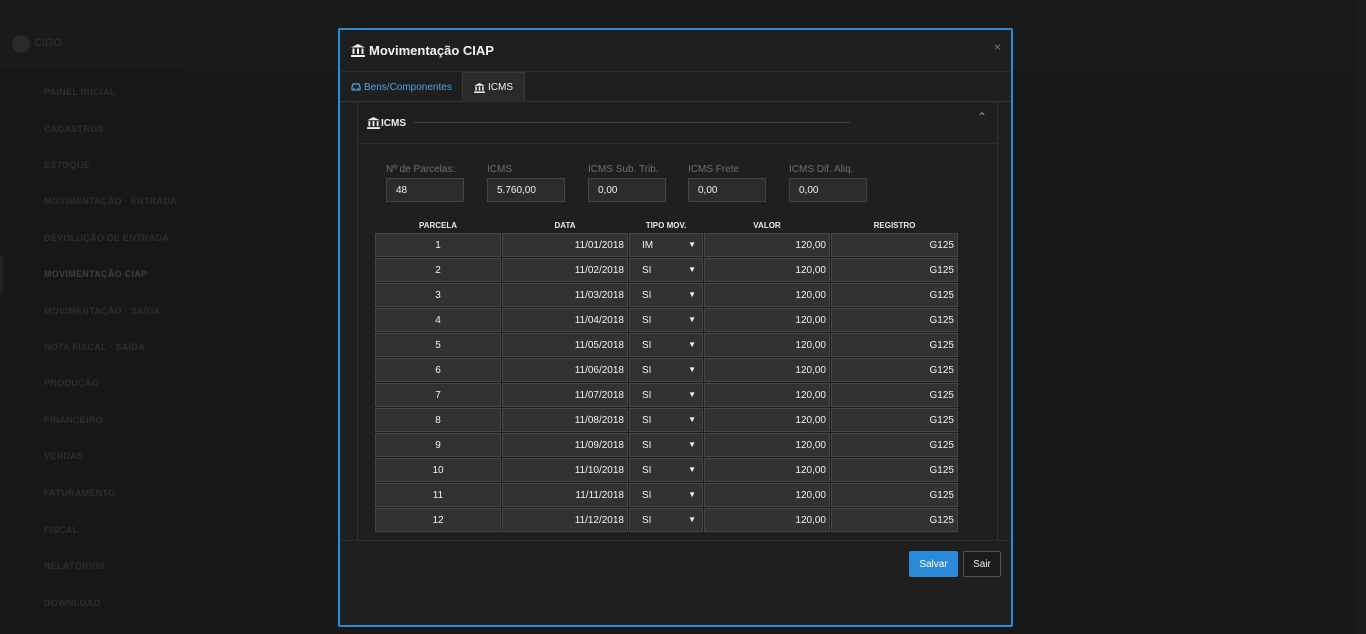 Image resolution: width=1366 pixels, height=634 pixels. I want to click on page-scrollbar, so click(1361, 317).